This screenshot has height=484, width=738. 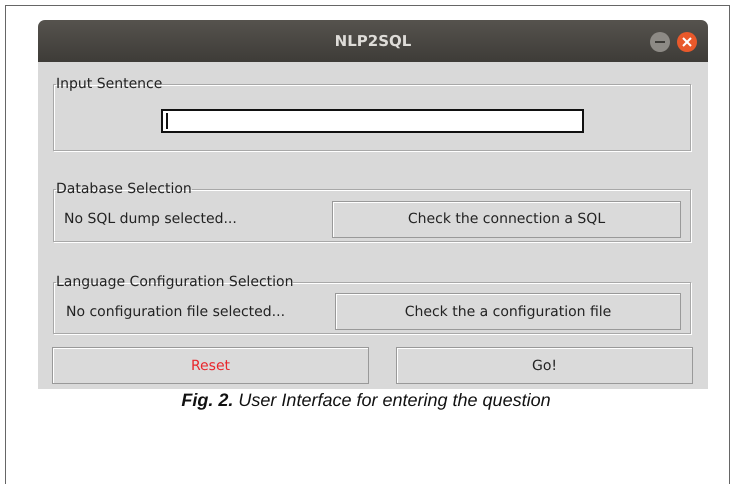 What do you see at coordinates (506, 219) in the screenshot?
I see `check-connection-button: Check the connection a SQL` at bounding box center [506, 219].